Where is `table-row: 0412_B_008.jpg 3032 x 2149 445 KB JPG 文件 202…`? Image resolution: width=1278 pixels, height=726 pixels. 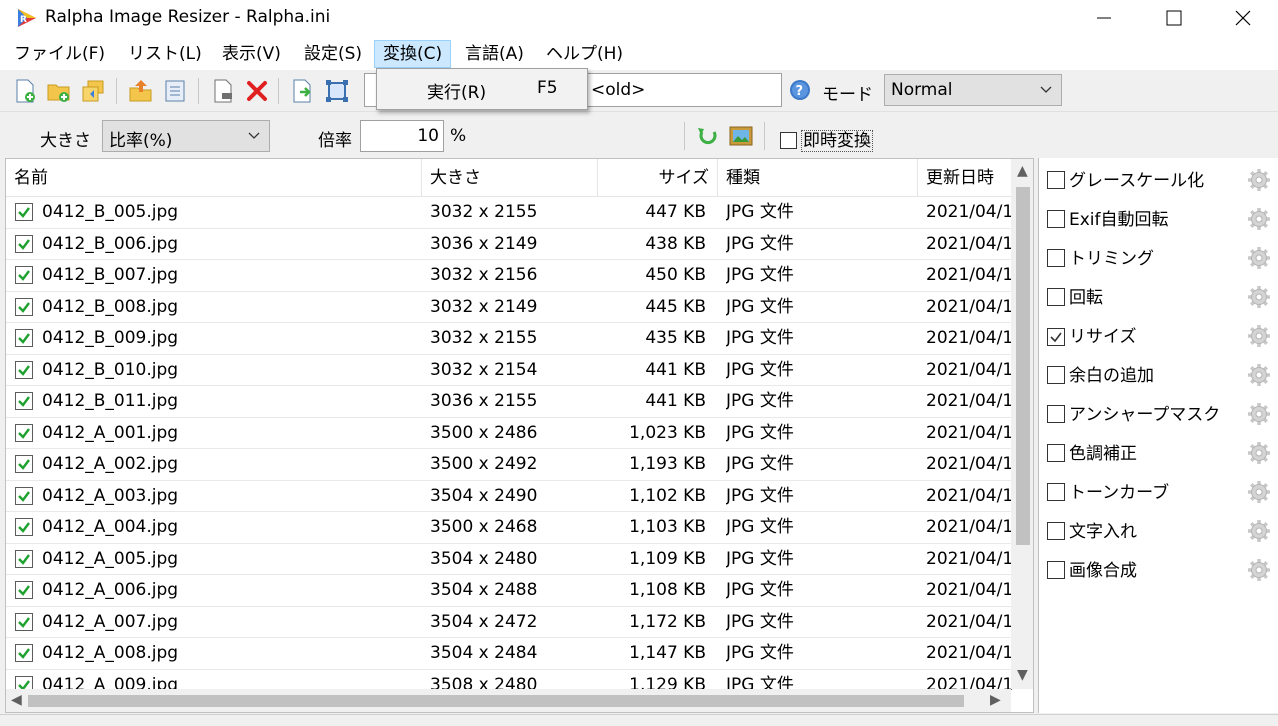 table-row: 0412_B_008.jpg 3032 x 2149 445 KB JPG 文件 202… is located at coordinates (509, 307).